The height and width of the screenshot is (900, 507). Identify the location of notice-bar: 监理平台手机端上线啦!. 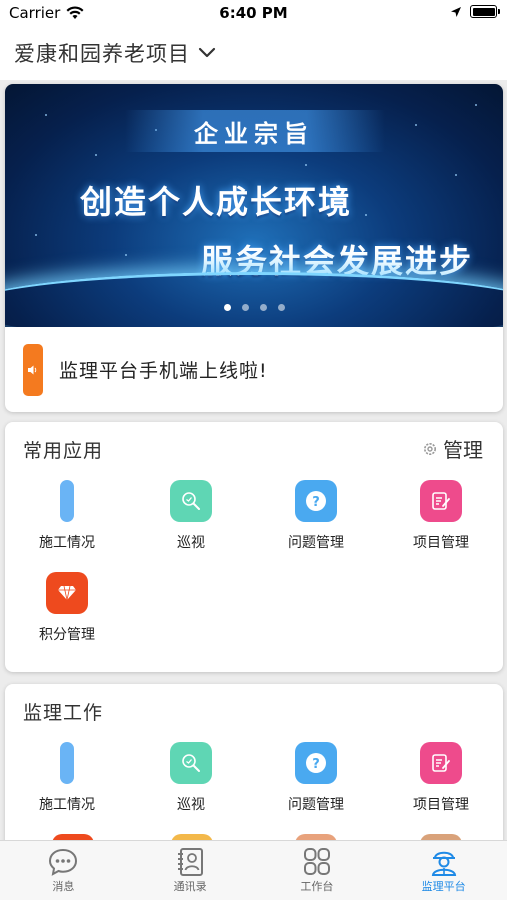
(254, 369).